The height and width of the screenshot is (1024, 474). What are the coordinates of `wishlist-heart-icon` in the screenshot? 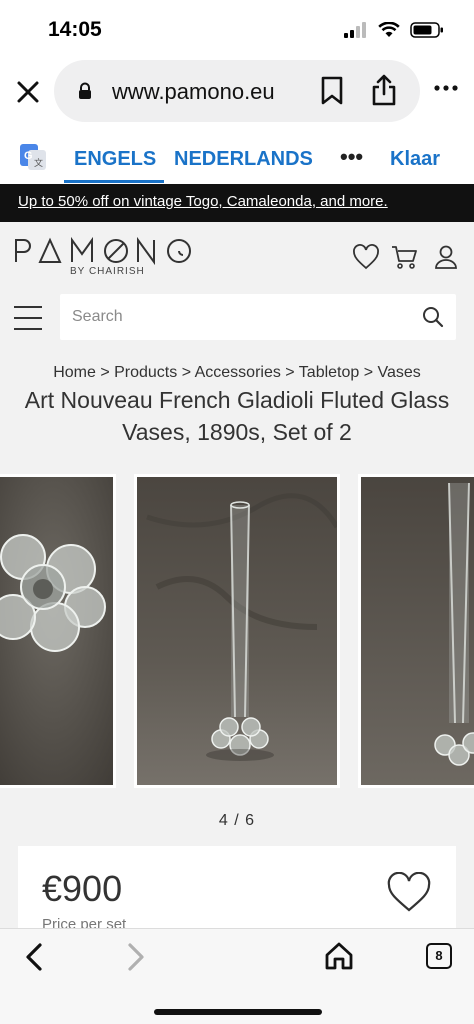 It's located at (366, 257).